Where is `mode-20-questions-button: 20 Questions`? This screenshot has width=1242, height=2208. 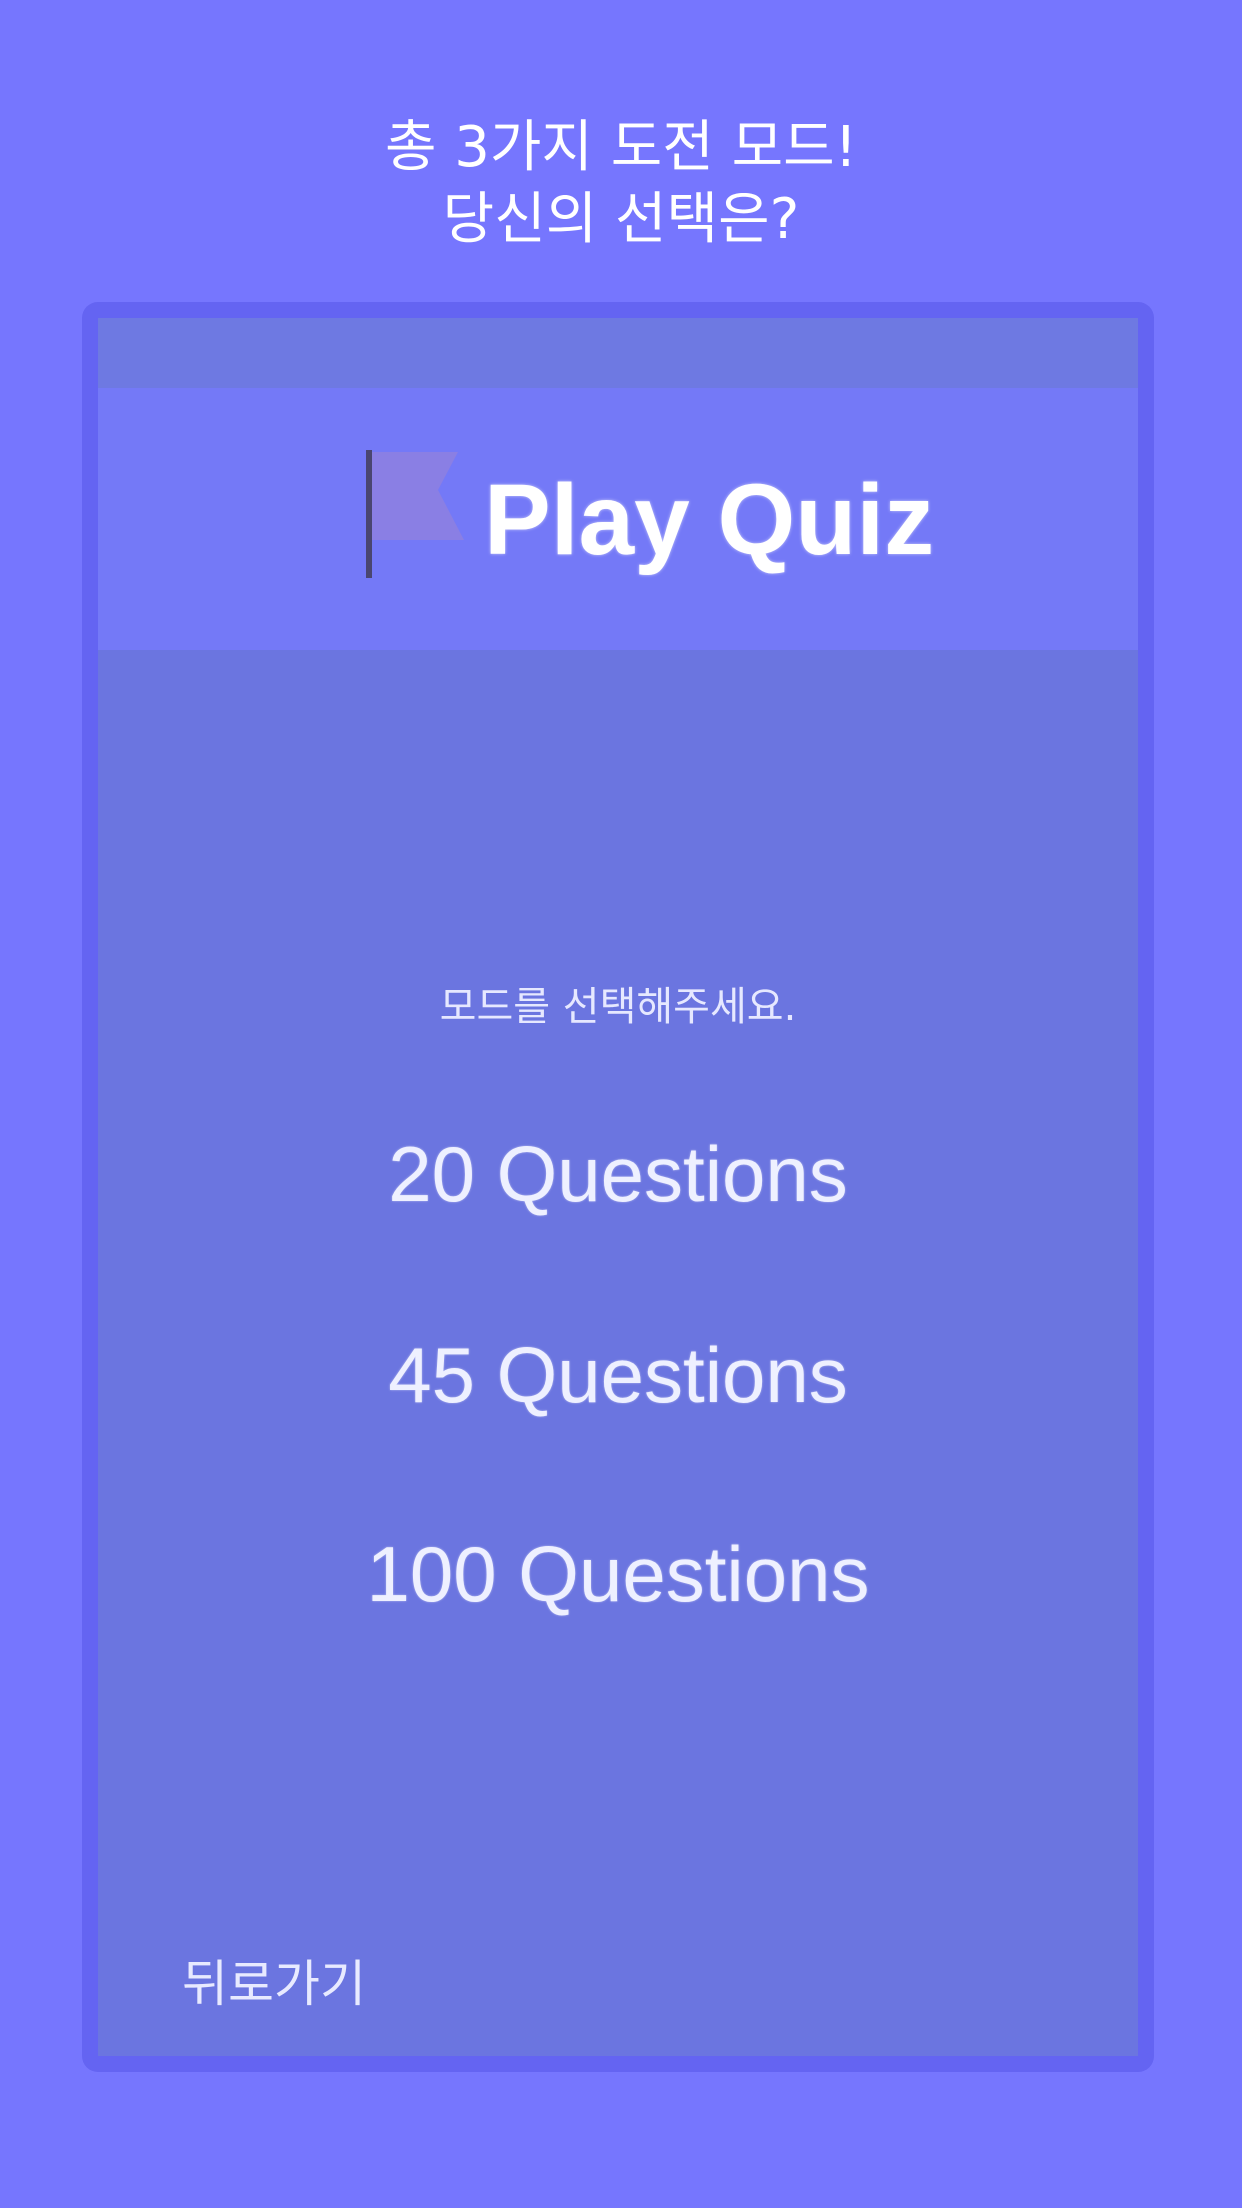
mode-20-questions-button: 20 Questions is located at coordinates (618, 1174).